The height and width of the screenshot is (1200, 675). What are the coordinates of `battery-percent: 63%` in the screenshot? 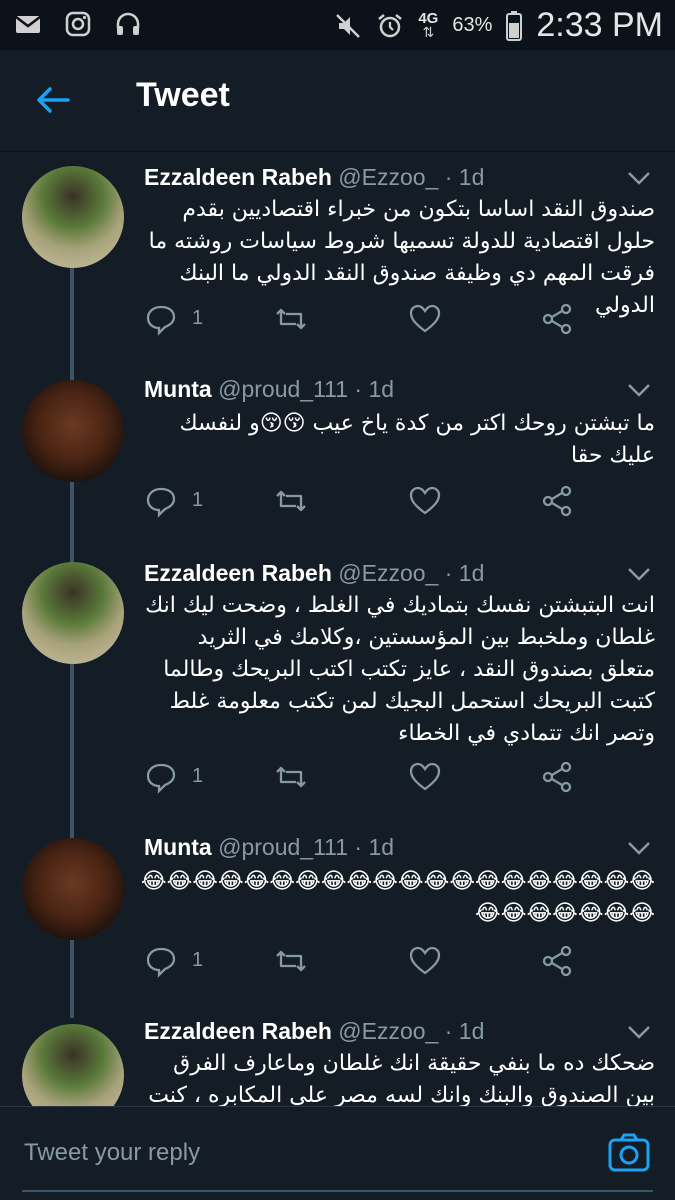 It's located at (472, 25).